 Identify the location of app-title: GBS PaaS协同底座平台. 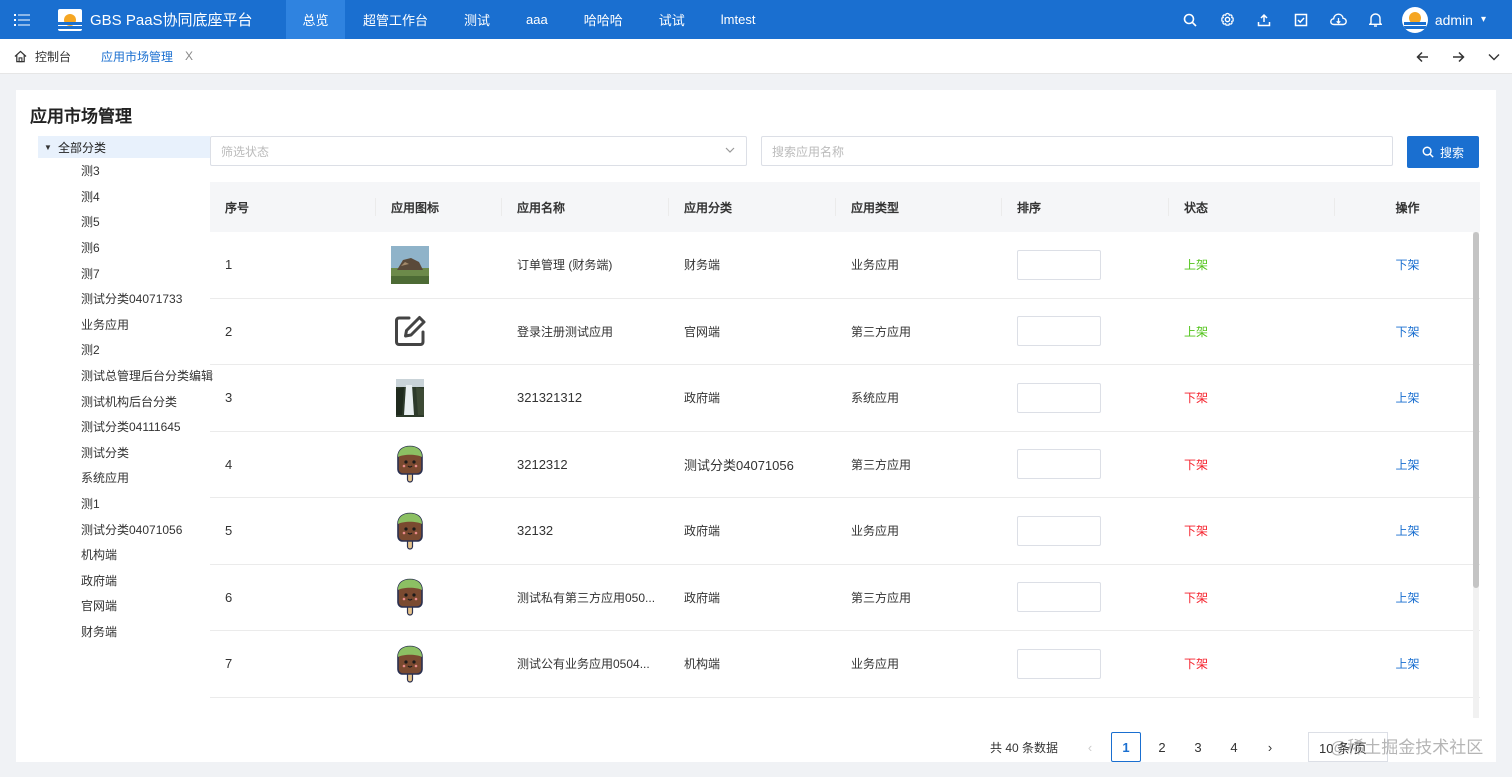
(171, 20).